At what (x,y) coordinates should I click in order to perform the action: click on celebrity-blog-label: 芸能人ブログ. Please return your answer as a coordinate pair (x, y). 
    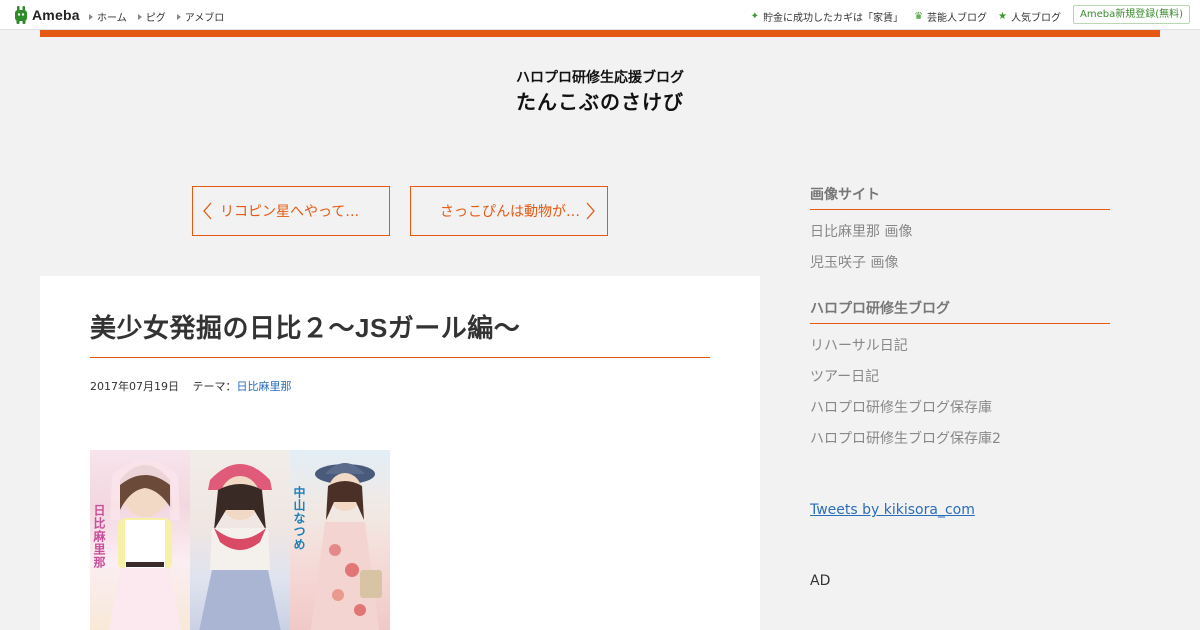
    Looking at the image, I should click on (957, 18).